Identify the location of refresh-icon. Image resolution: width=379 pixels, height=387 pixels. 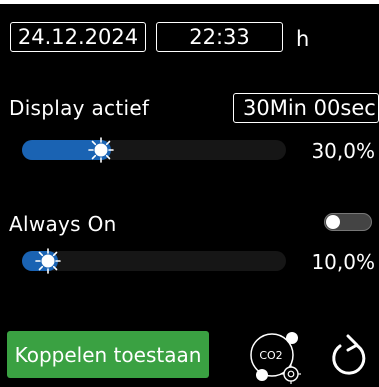
(349, 357).